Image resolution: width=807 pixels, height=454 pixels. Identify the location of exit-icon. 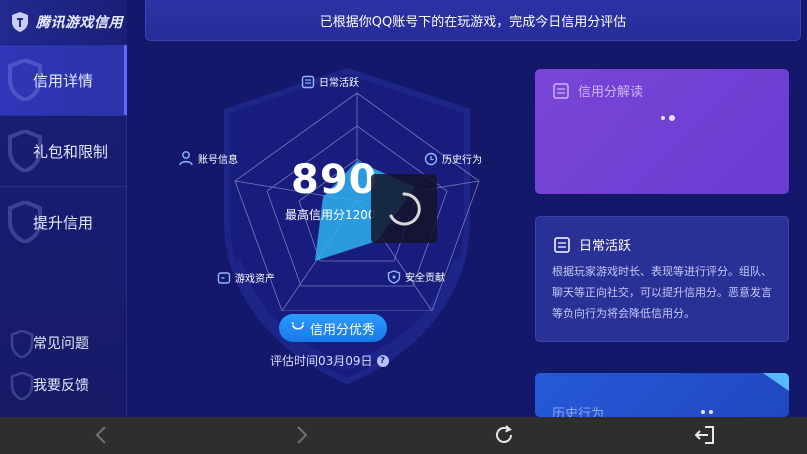
(704, 435).